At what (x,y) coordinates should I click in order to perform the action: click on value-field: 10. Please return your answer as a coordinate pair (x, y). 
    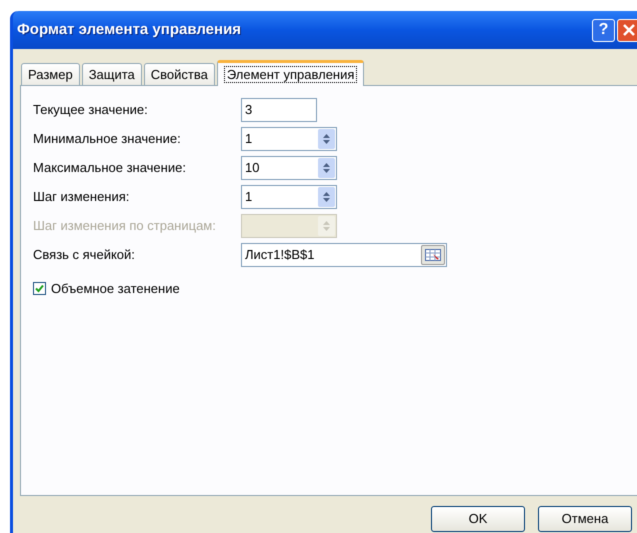
    Looking at the image, I should click on (280, 168).